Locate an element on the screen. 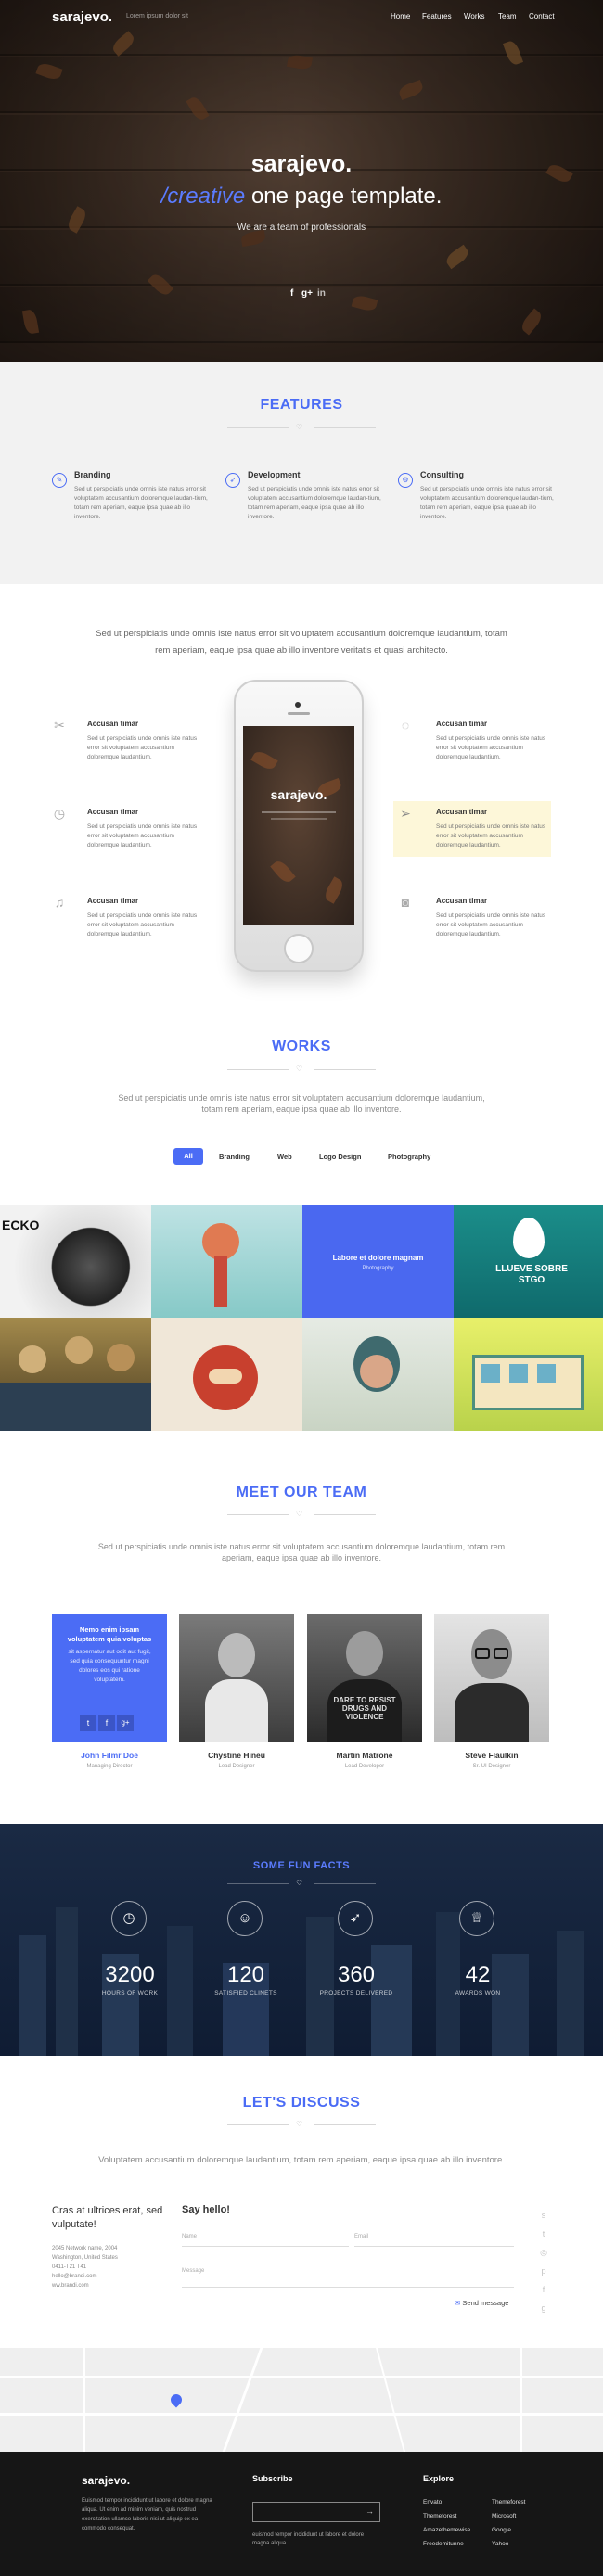 This screenshot has width=603, height=2576. map-pin-icon is located at coordinates (176, 2399).